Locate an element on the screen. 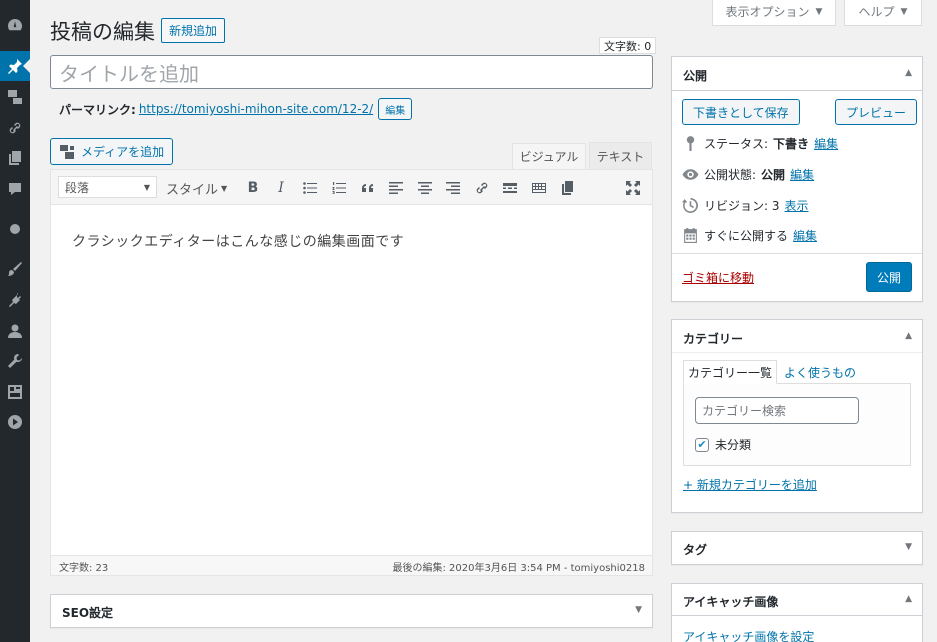 The image size is (937, 642). tab-text: テキスト is located at coordinates (620, 156).